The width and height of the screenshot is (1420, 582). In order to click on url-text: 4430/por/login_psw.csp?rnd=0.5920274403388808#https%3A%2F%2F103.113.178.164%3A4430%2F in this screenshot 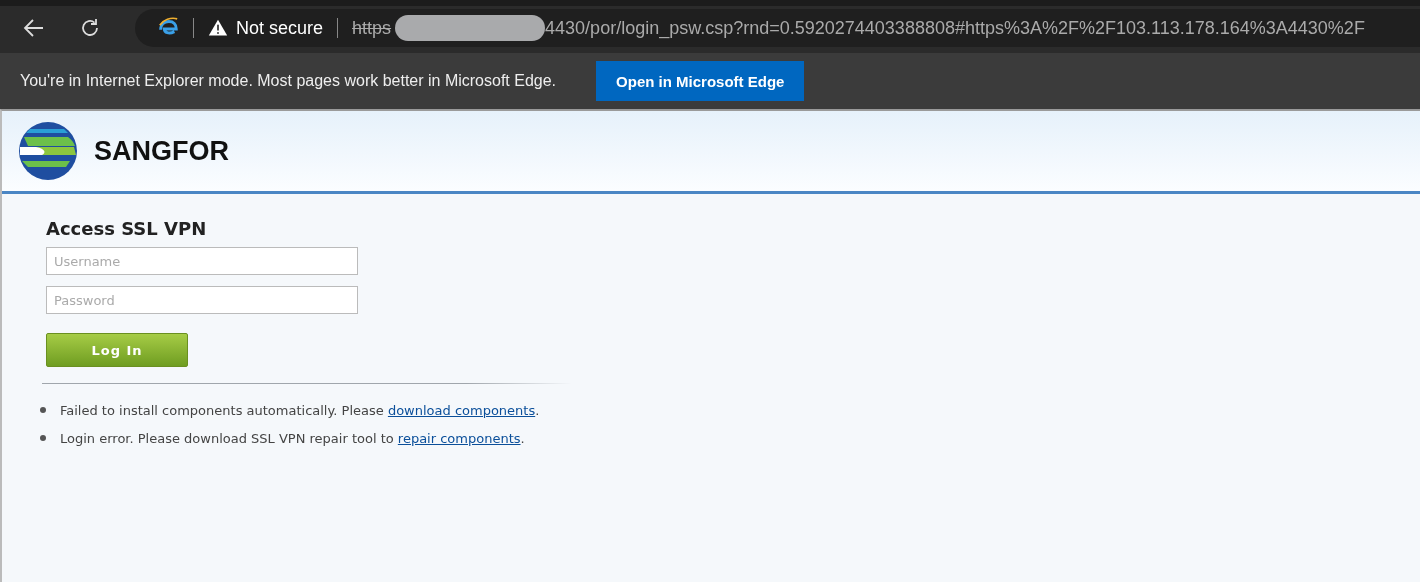, I will do `click(955, 28)`.